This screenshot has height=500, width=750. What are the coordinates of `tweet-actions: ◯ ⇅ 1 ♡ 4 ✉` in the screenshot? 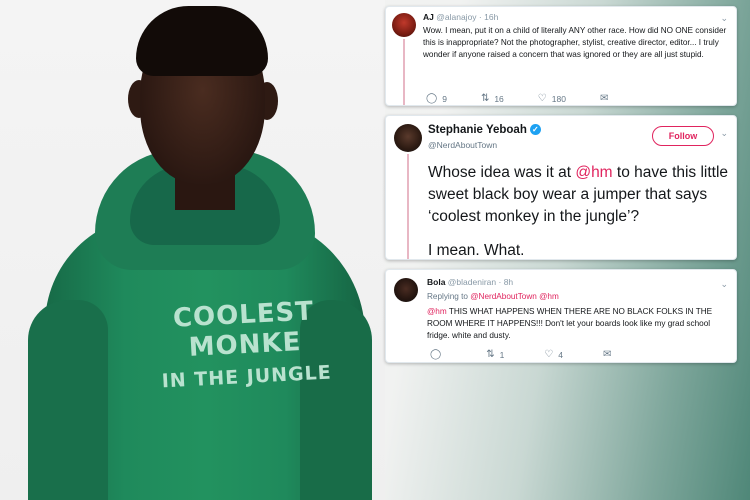 It's located at (543, 354).